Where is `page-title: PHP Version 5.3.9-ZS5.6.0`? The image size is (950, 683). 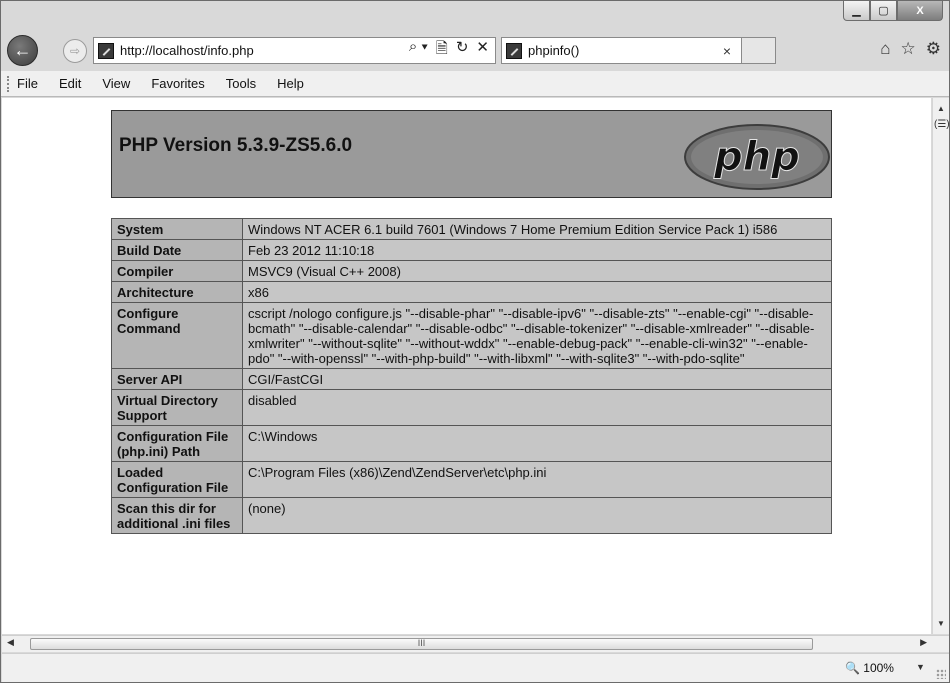 page-title: PHP Version 5.3.9-ZS5.6.0 is located at coordinates (236, 145).